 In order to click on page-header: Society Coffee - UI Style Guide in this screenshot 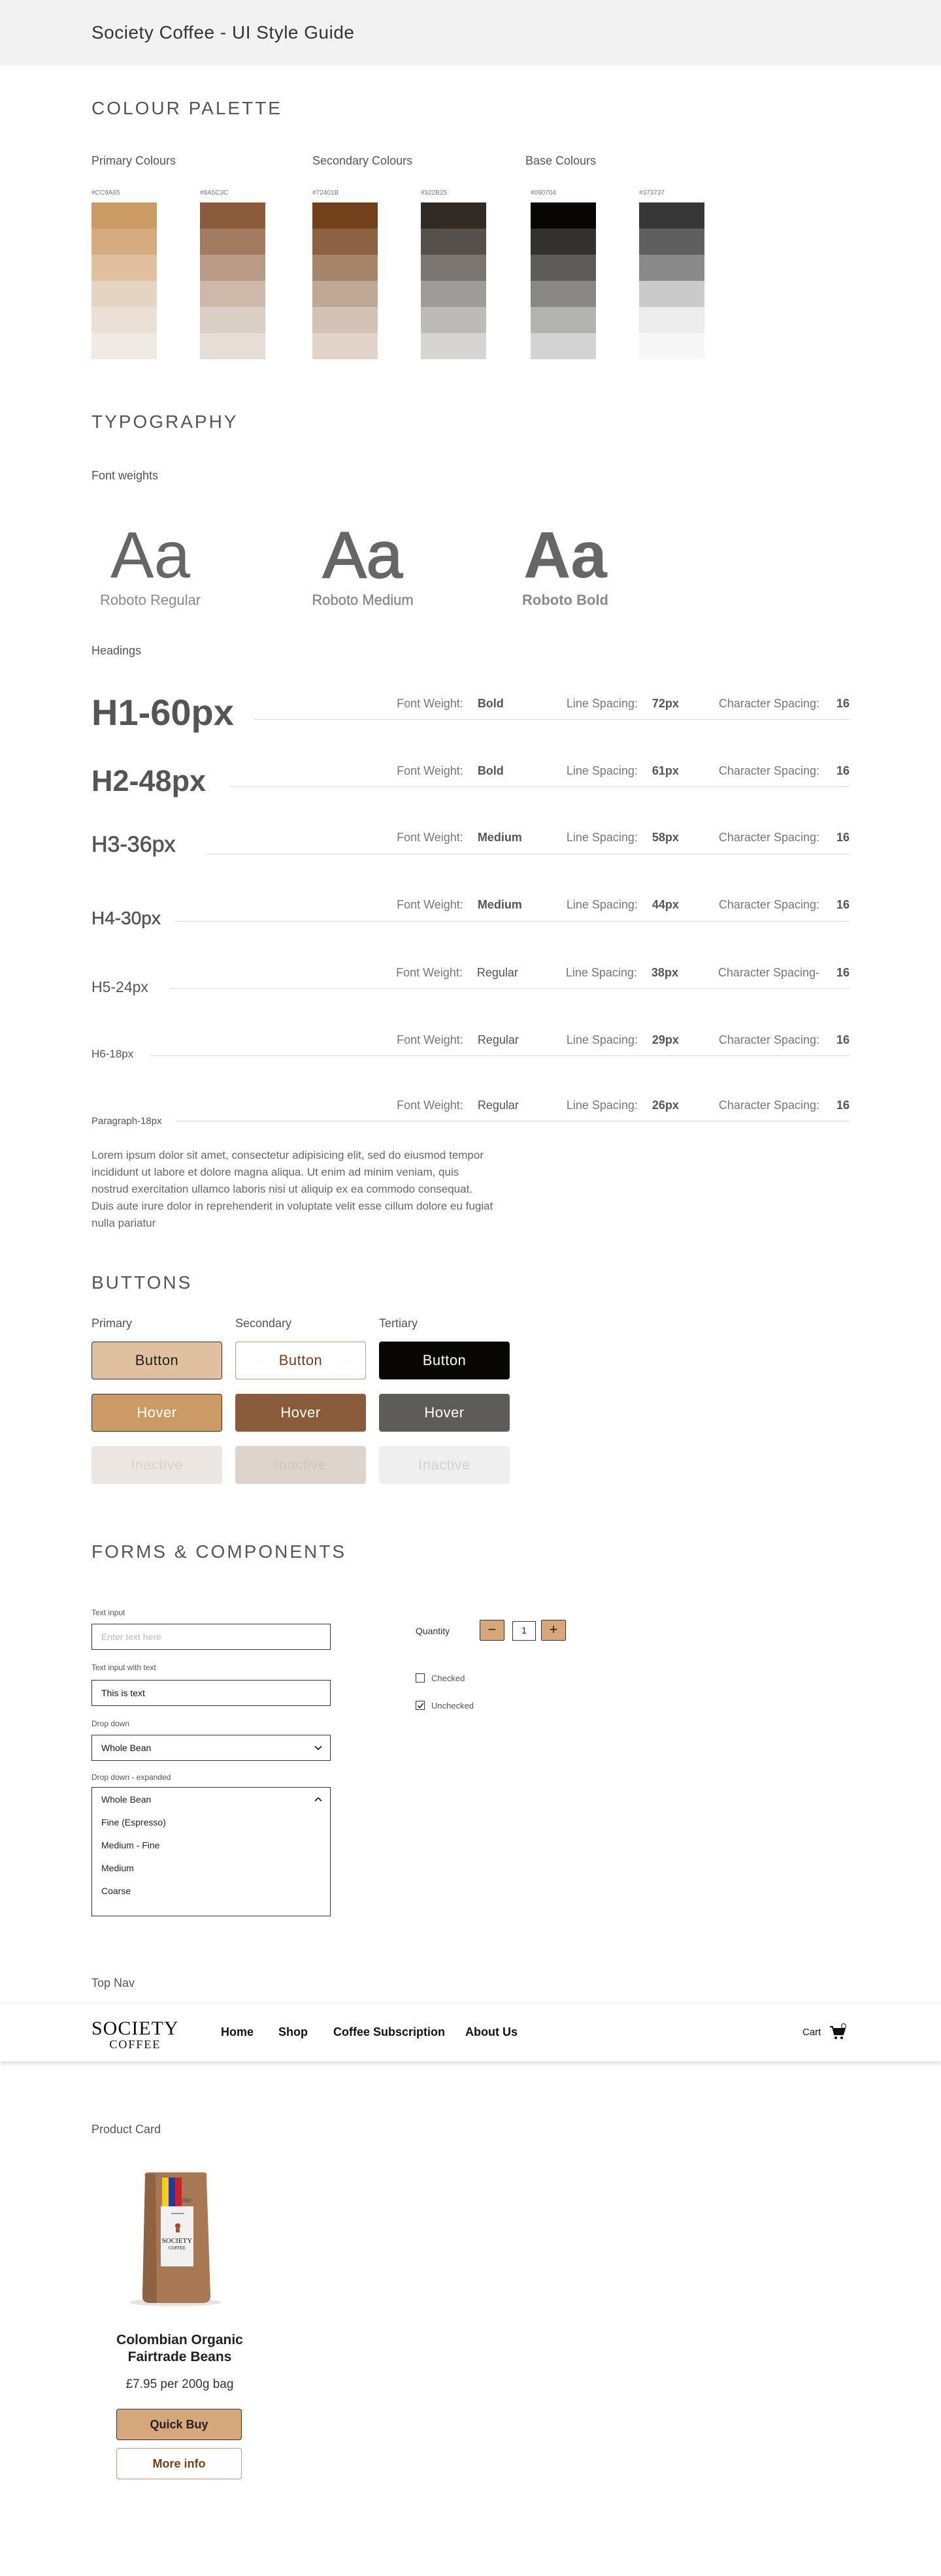, I will do `click(470, 32)`.